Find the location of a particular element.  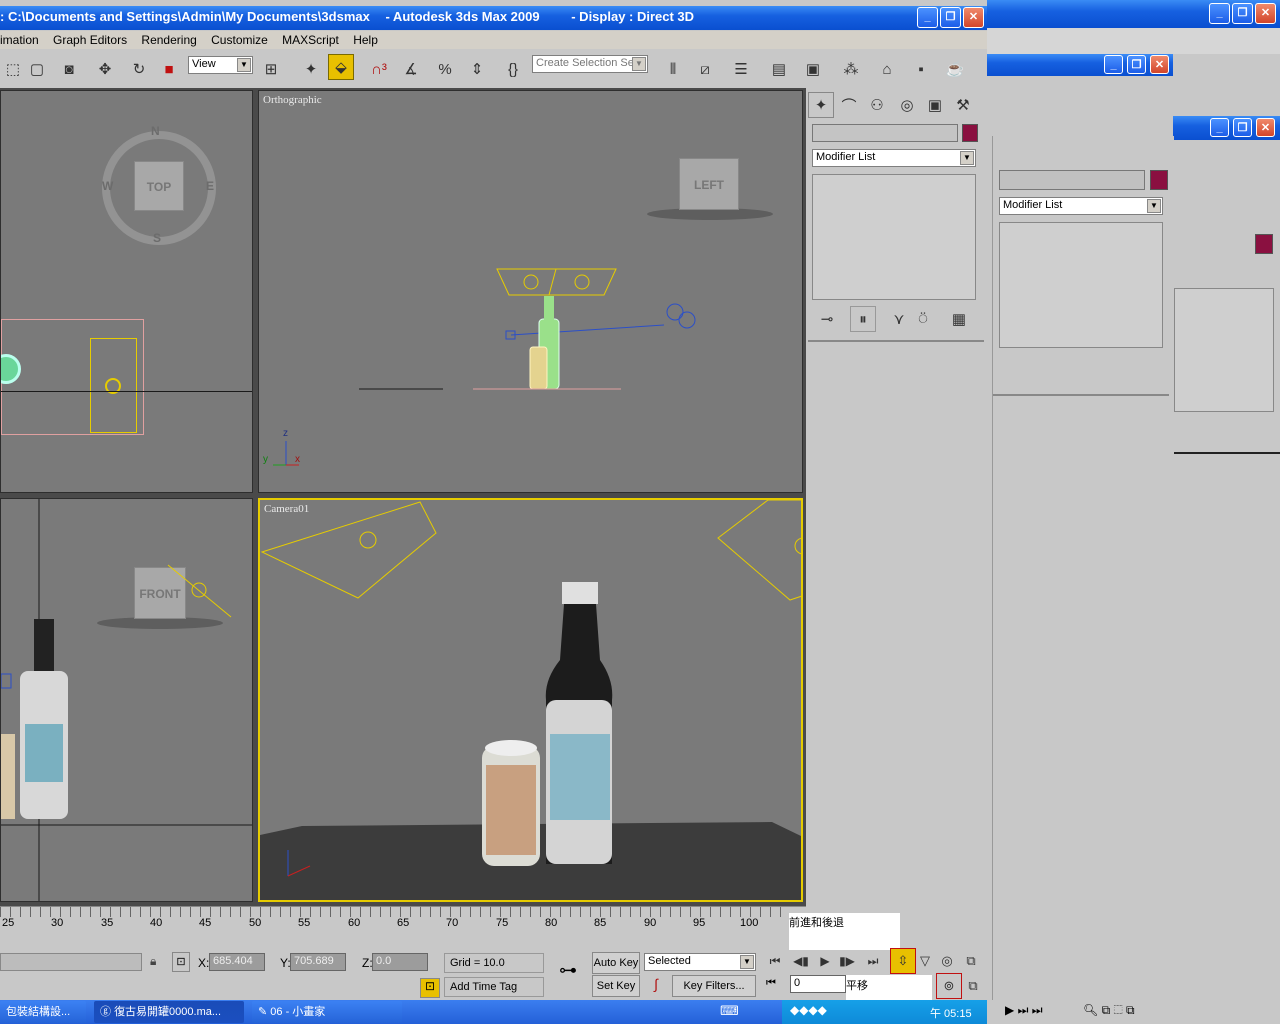

snap-3d-icon: ∩³ is located at coordinates (379, 69).